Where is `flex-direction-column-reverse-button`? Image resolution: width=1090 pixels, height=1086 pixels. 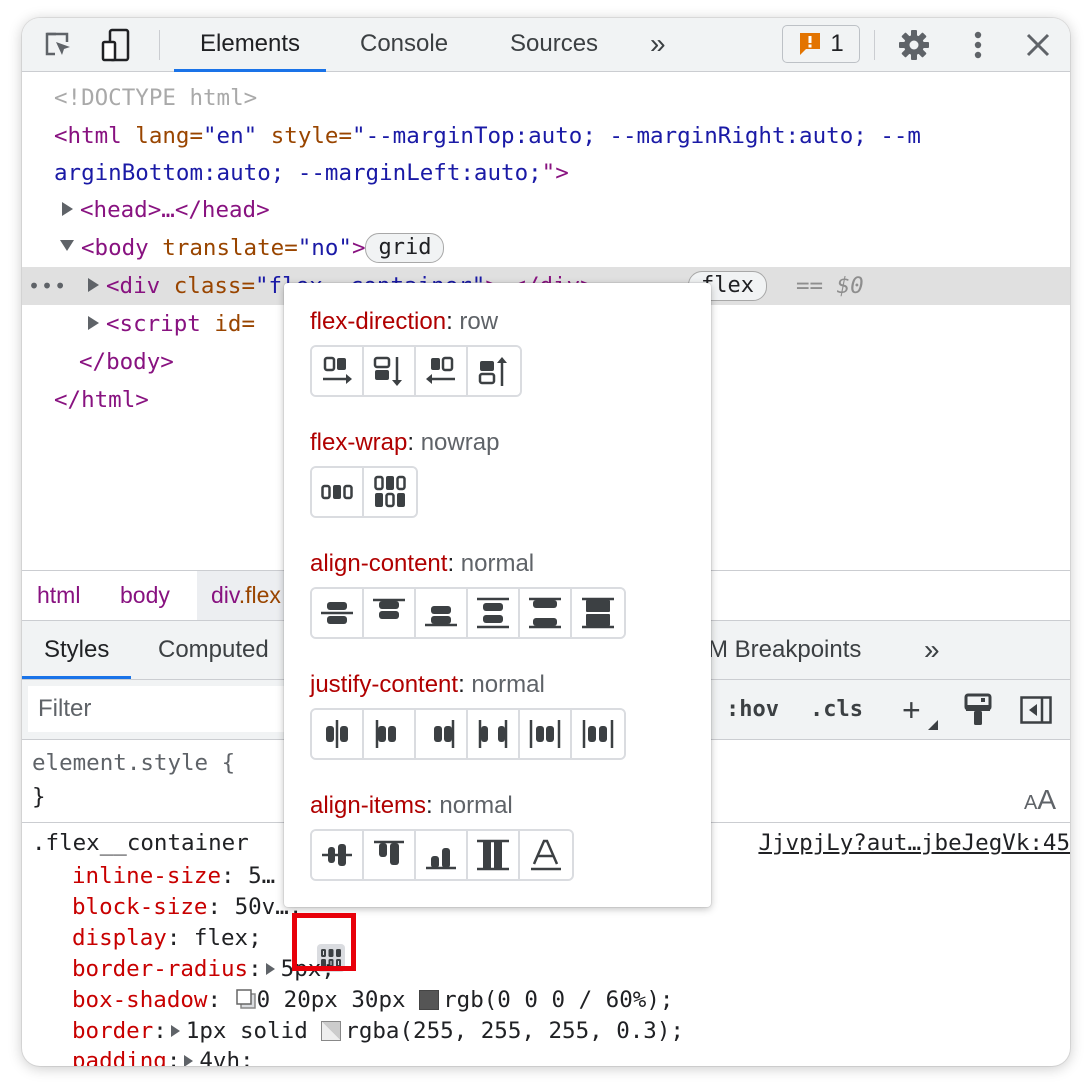
flex-direction-column-reverse-button is located at coordinates (494, 371).